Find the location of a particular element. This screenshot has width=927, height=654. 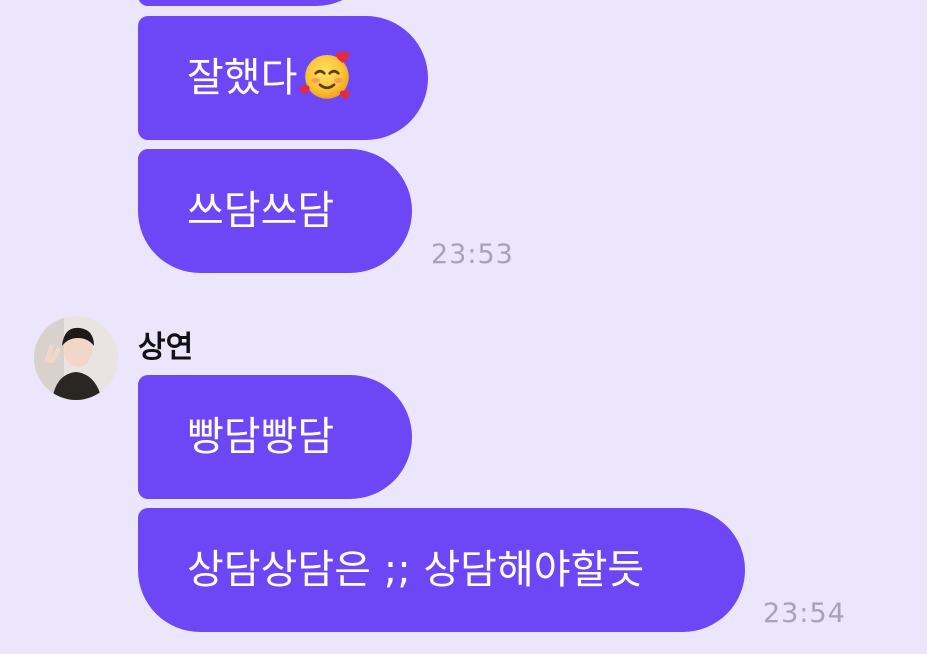

message-bubble: 쓰담쓰담 is located at coordinates (275, 211).